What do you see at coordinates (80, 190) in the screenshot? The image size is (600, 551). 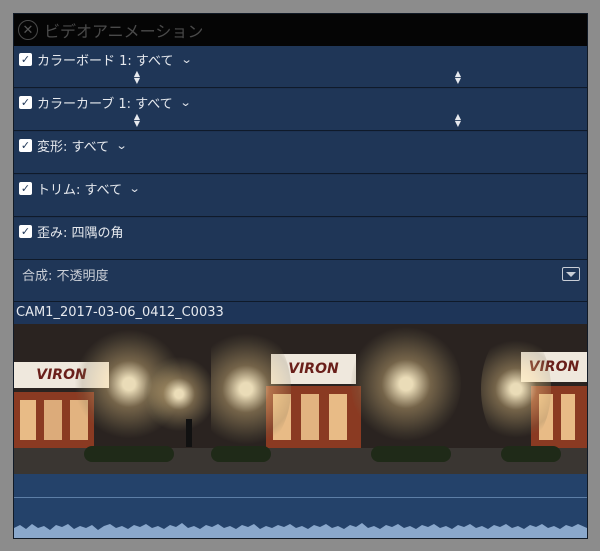 I see `effect-label: トリム: すべて` at bounding box center [80, 190].